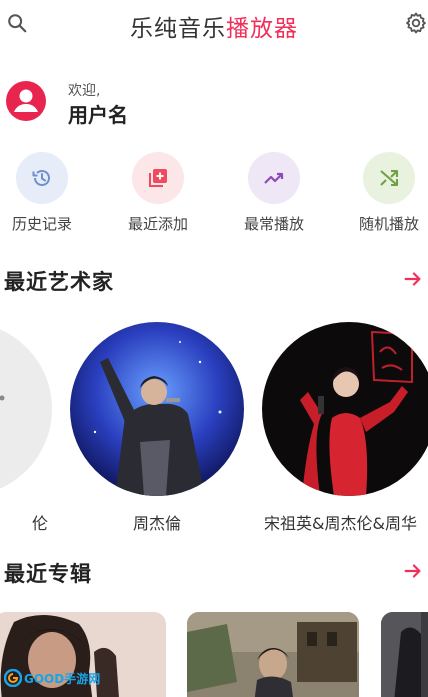  I want to click on history-button: 历史记录, so click(42, 193).